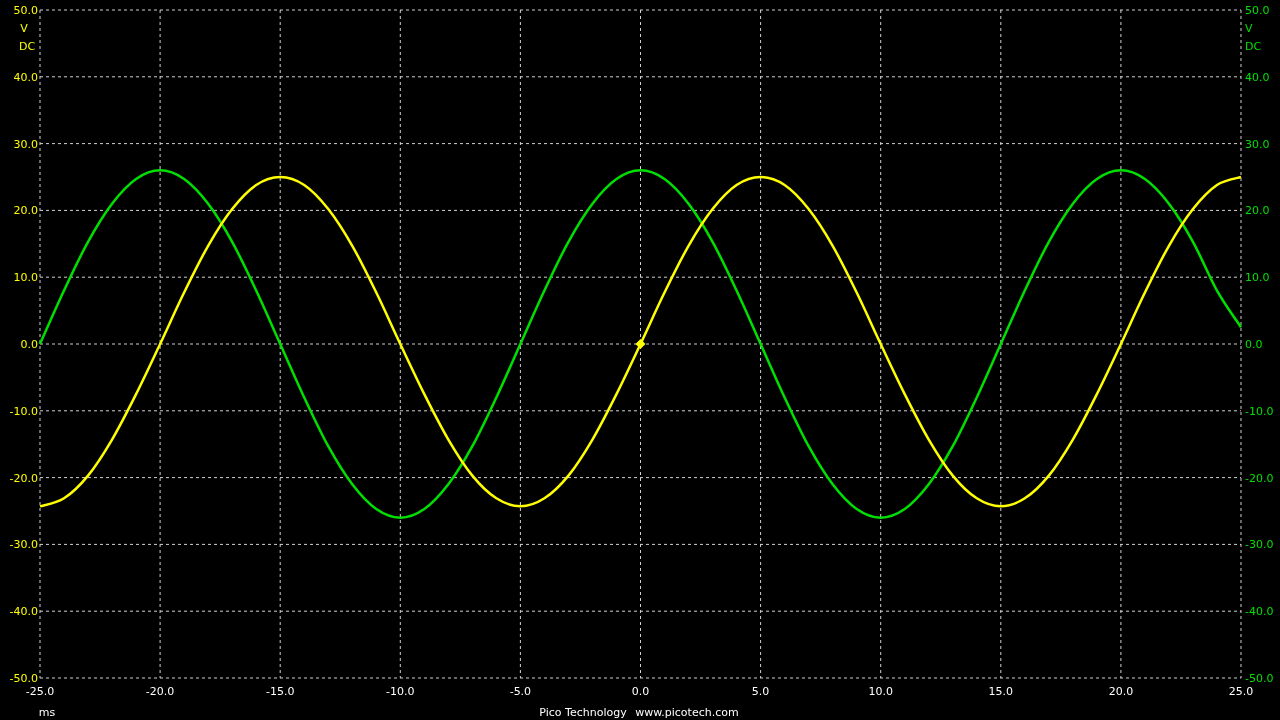 This screenshot has width=1280, height=720. I want to click on x-axis-label: -25.0, so click(40, 691).